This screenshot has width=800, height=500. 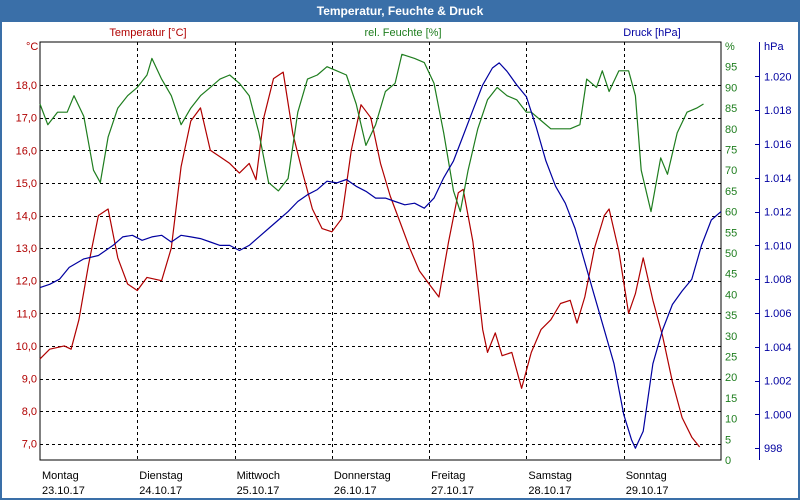 What do you see at coordinates (731, 130) in the screenshot?
I see `humidity-tick-label: 80` at bounding box center [731, 130].